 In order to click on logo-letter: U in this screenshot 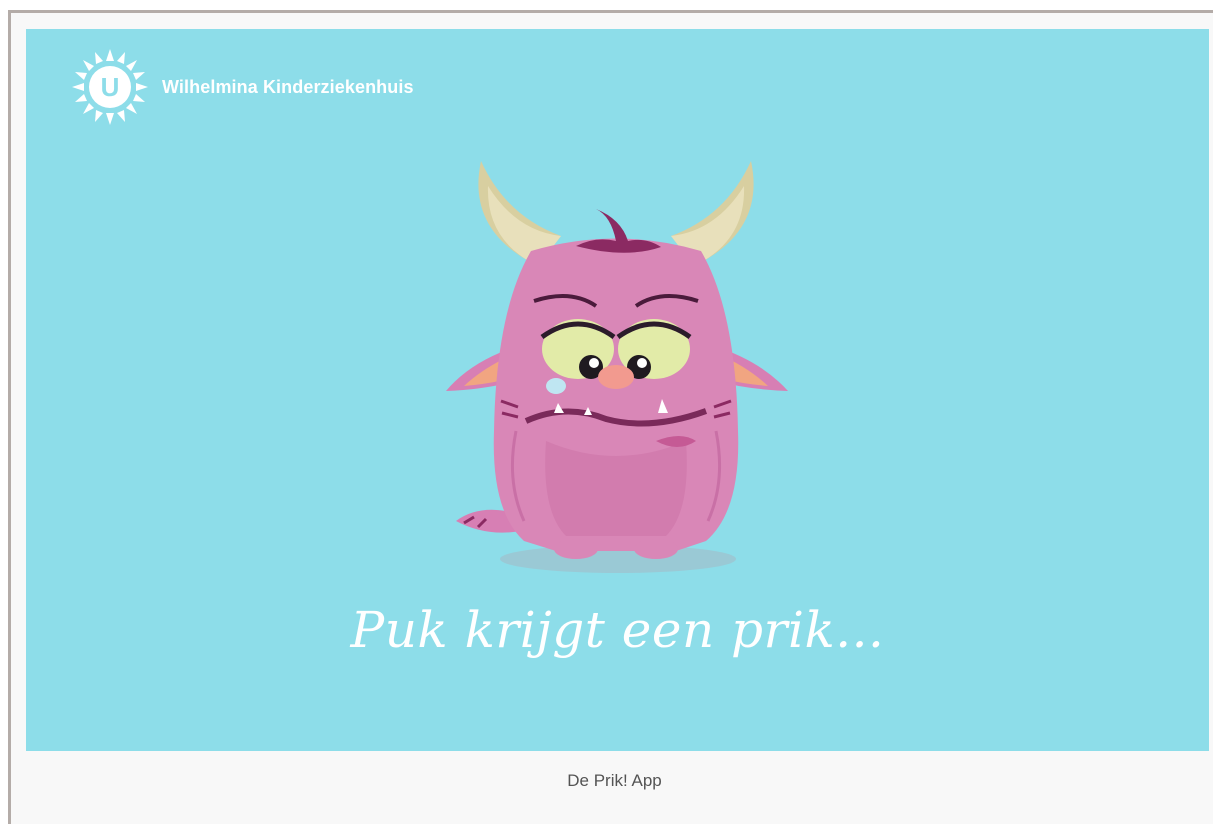, I will do `click(110, 87)`.